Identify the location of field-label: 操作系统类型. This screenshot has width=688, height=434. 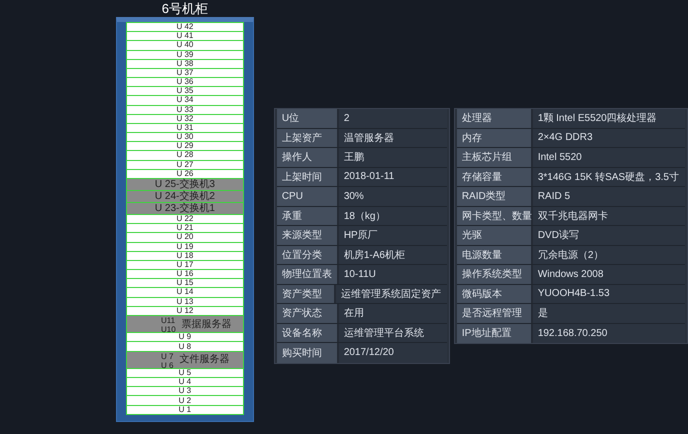
(494, 274).